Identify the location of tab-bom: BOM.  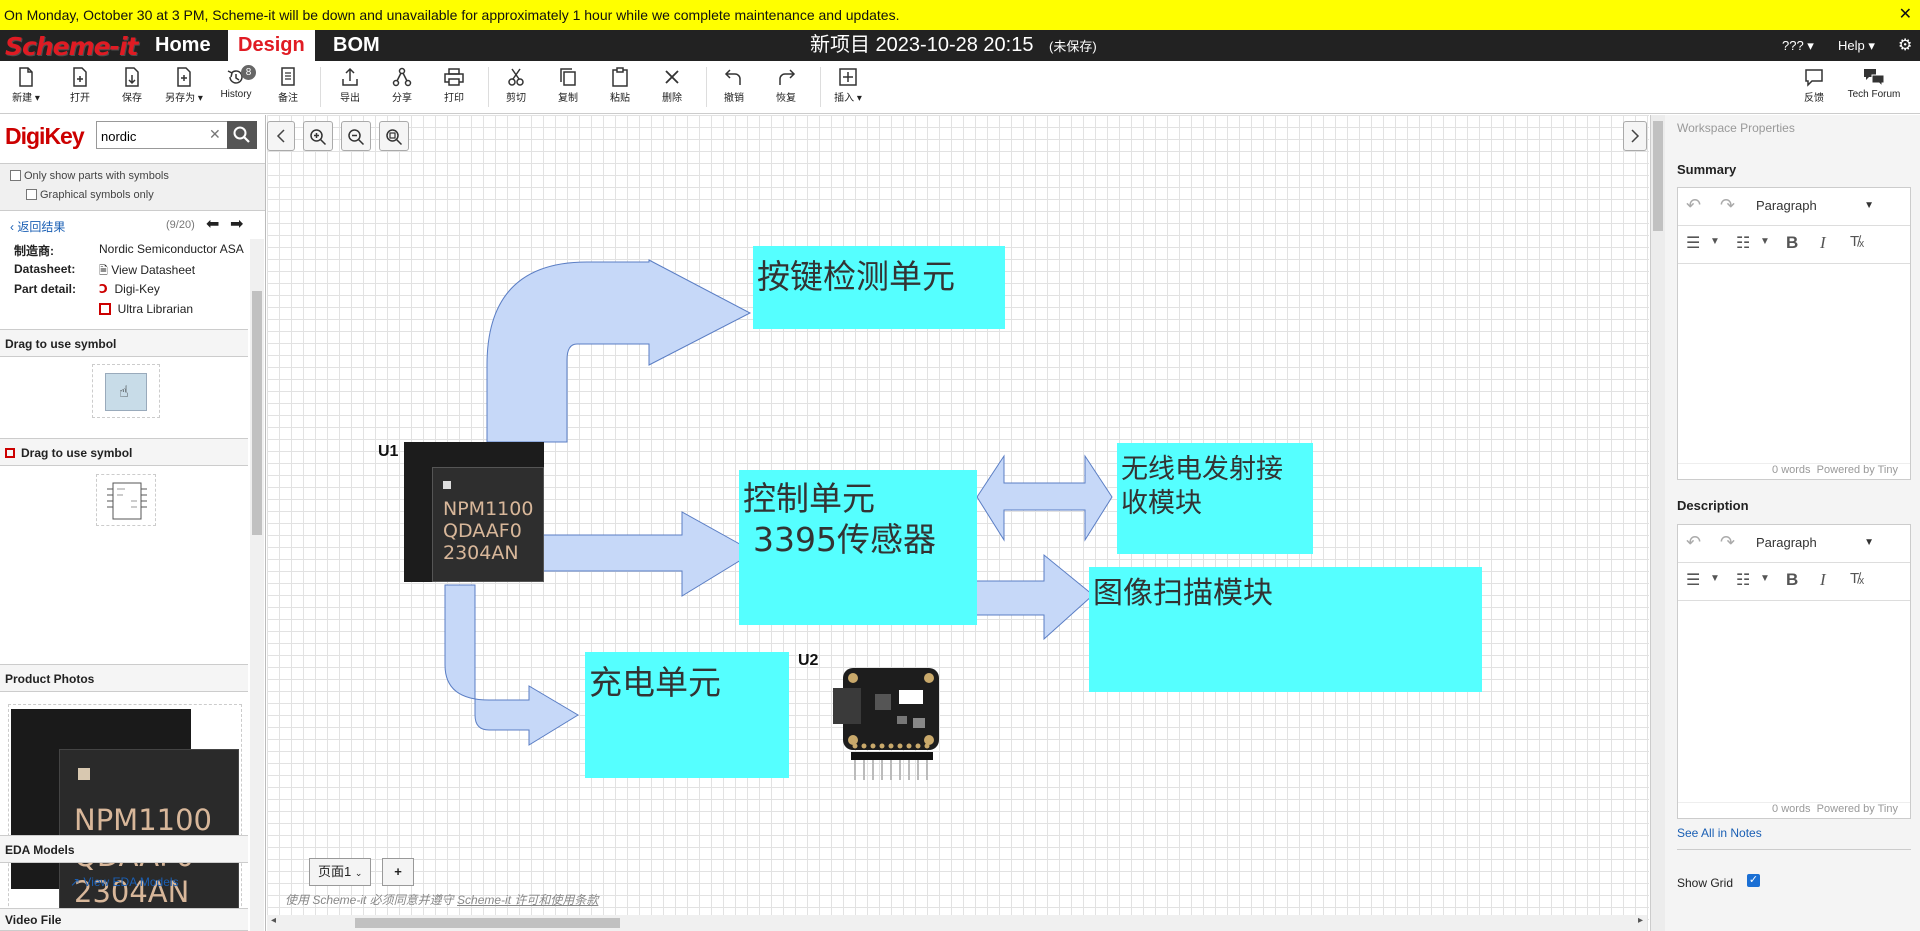
(356, 45).